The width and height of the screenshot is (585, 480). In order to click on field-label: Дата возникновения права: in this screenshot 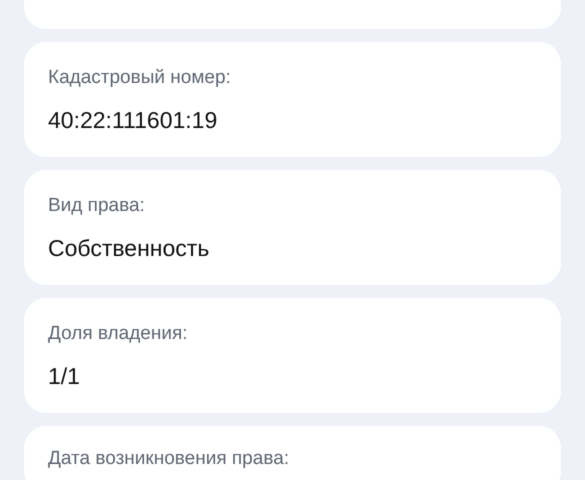, I will do `click(169, 459)`.